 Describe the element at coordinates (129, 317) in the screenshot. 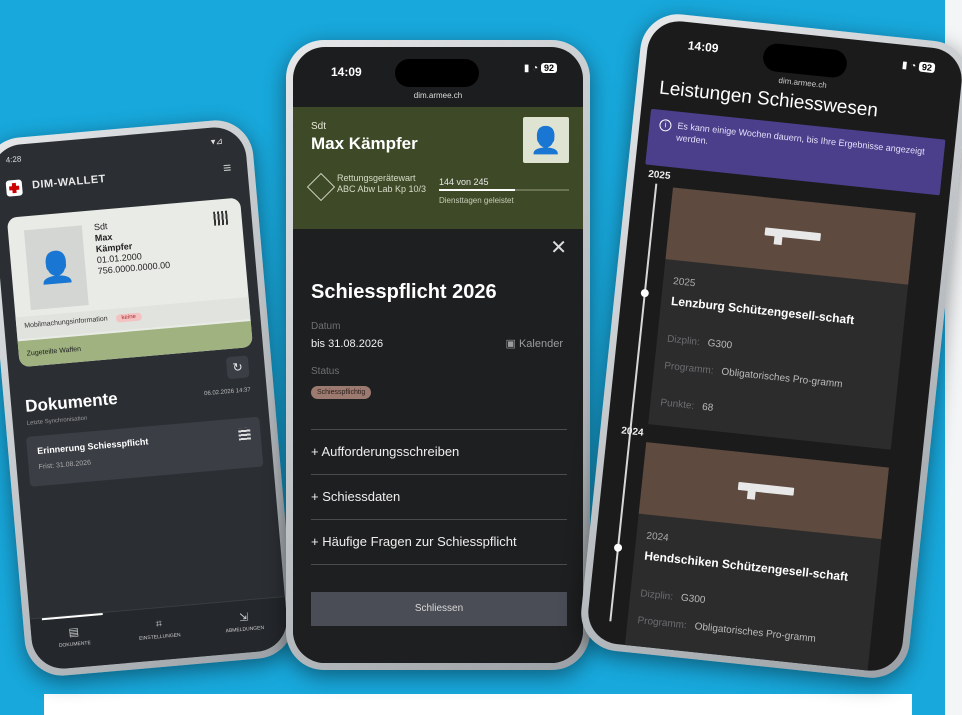

I see `mobilization-badge: keine` at that location.